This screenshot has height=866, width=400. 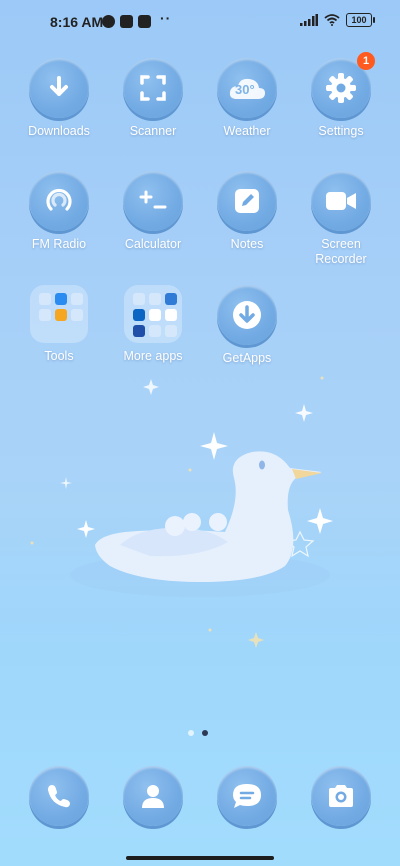 I want to click on status-bar: 8:16 AM ·· 100, so click(x=200, y=22).